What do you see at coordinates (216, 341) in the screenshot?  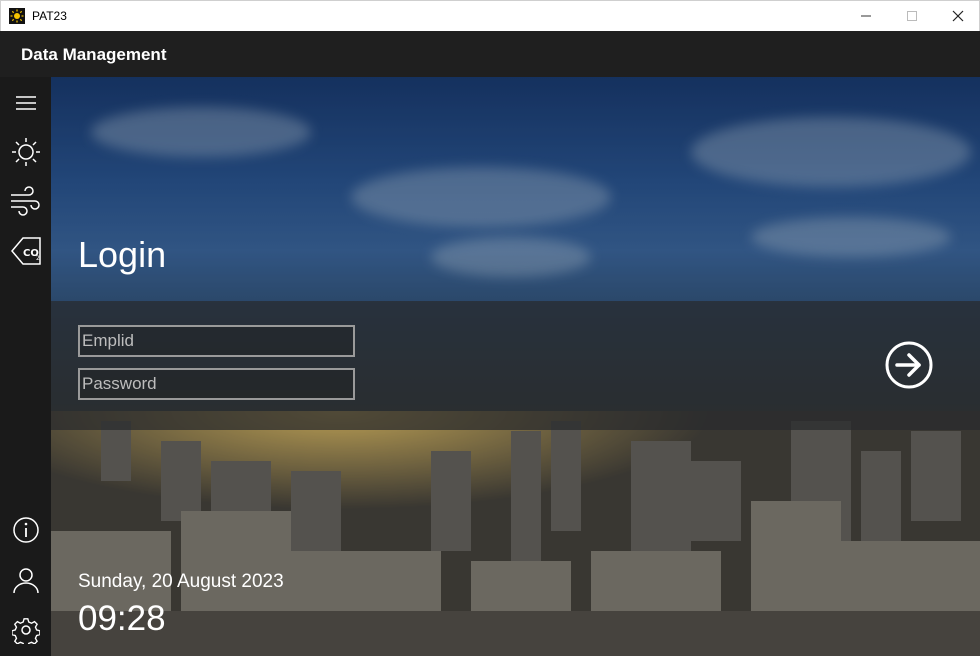 I see `emplid-input` at bounding box center [216, 341].